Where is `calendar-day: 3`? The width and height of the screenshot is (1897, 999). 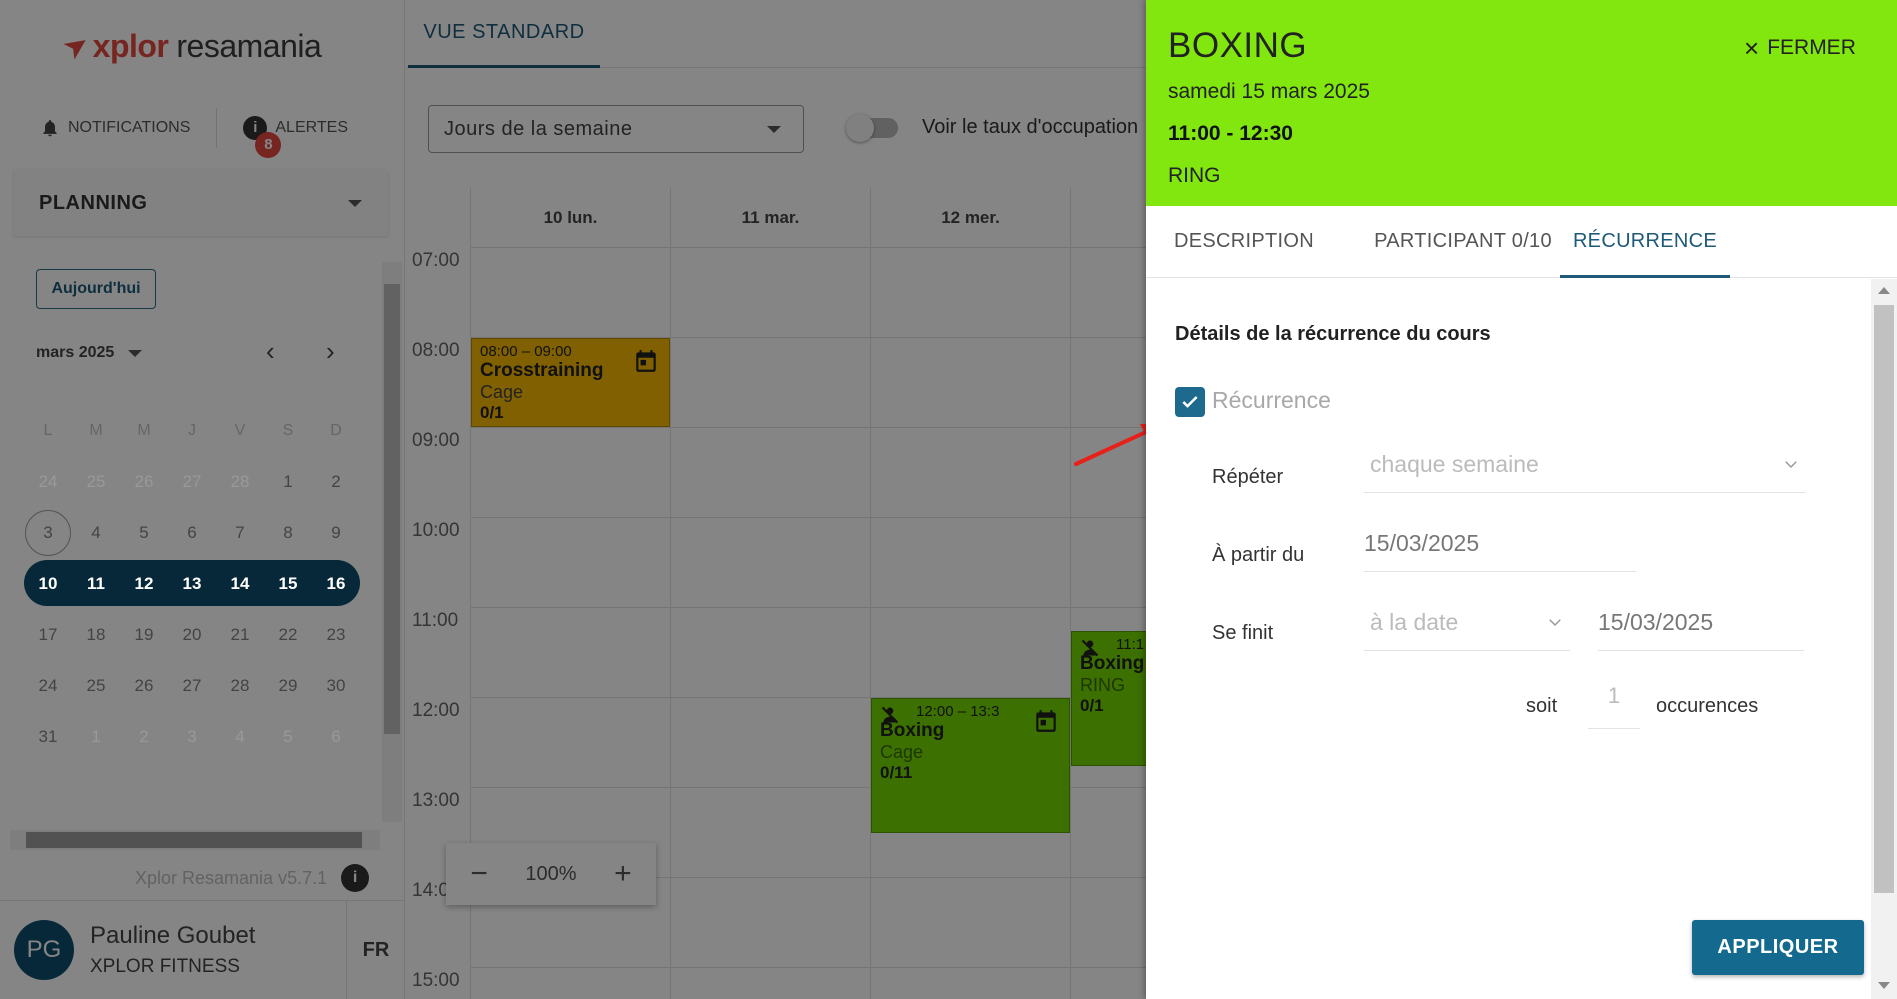 calendar-day: 3 is located at coordinates (192, 737).